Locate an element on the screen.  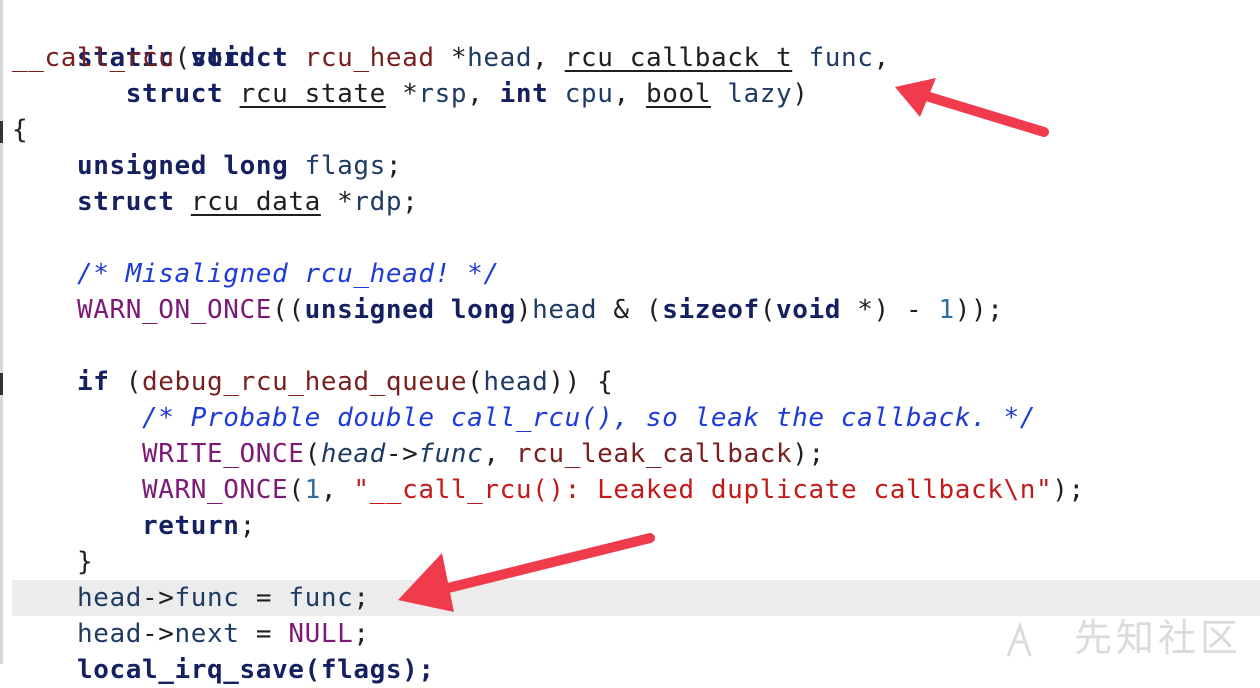
watermark-logo-icon is located at coordinates (1019, 639).